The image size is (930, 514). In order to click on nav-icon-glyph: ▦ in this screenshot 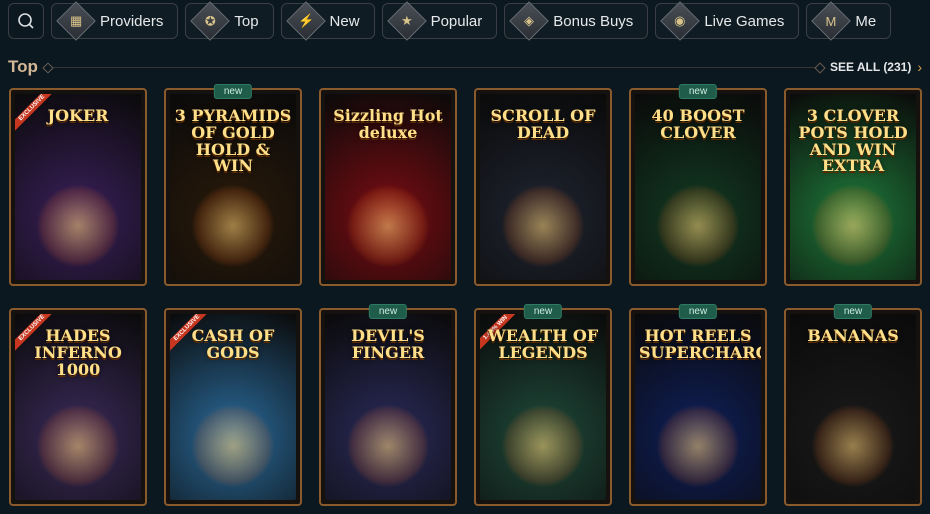, I will do `click(76, 20)`.